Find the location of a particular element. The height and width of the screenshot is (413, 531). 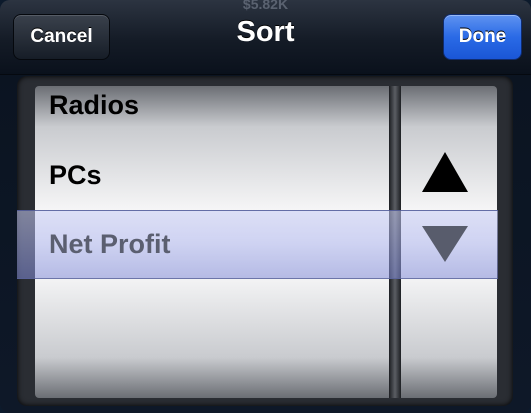

picker-row-radios: Radios is located at coordinates (94, 105).